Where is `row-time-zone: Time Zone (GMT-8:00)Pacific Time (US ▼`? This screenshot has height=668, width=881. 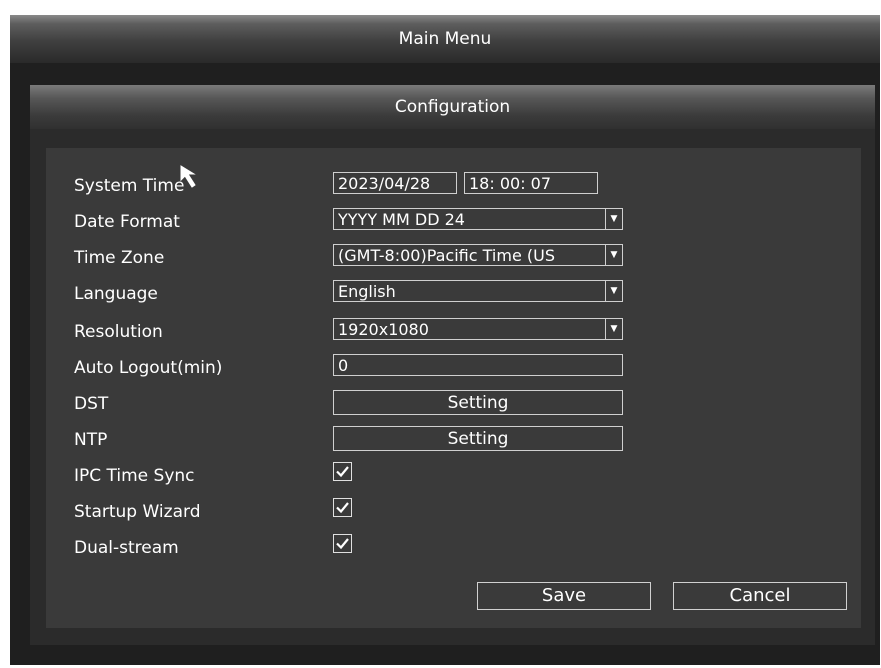
row-time-zone: Time Zone (GMT-8:00)Pacific Time (US ▼ is located at coordinates (453, 258).